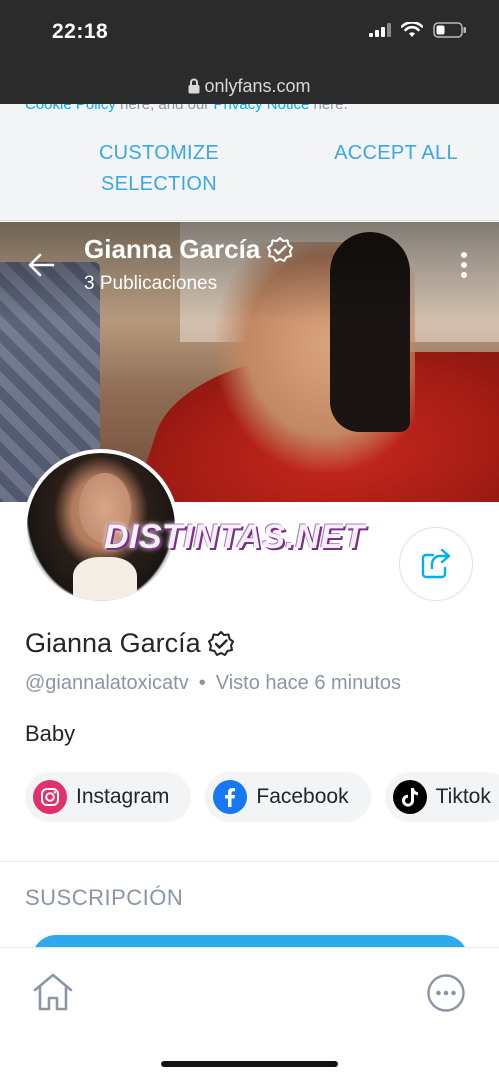 The width and height of the screenshot is (499, 1080). I want to click on facebook-icon, so click(230, 797).